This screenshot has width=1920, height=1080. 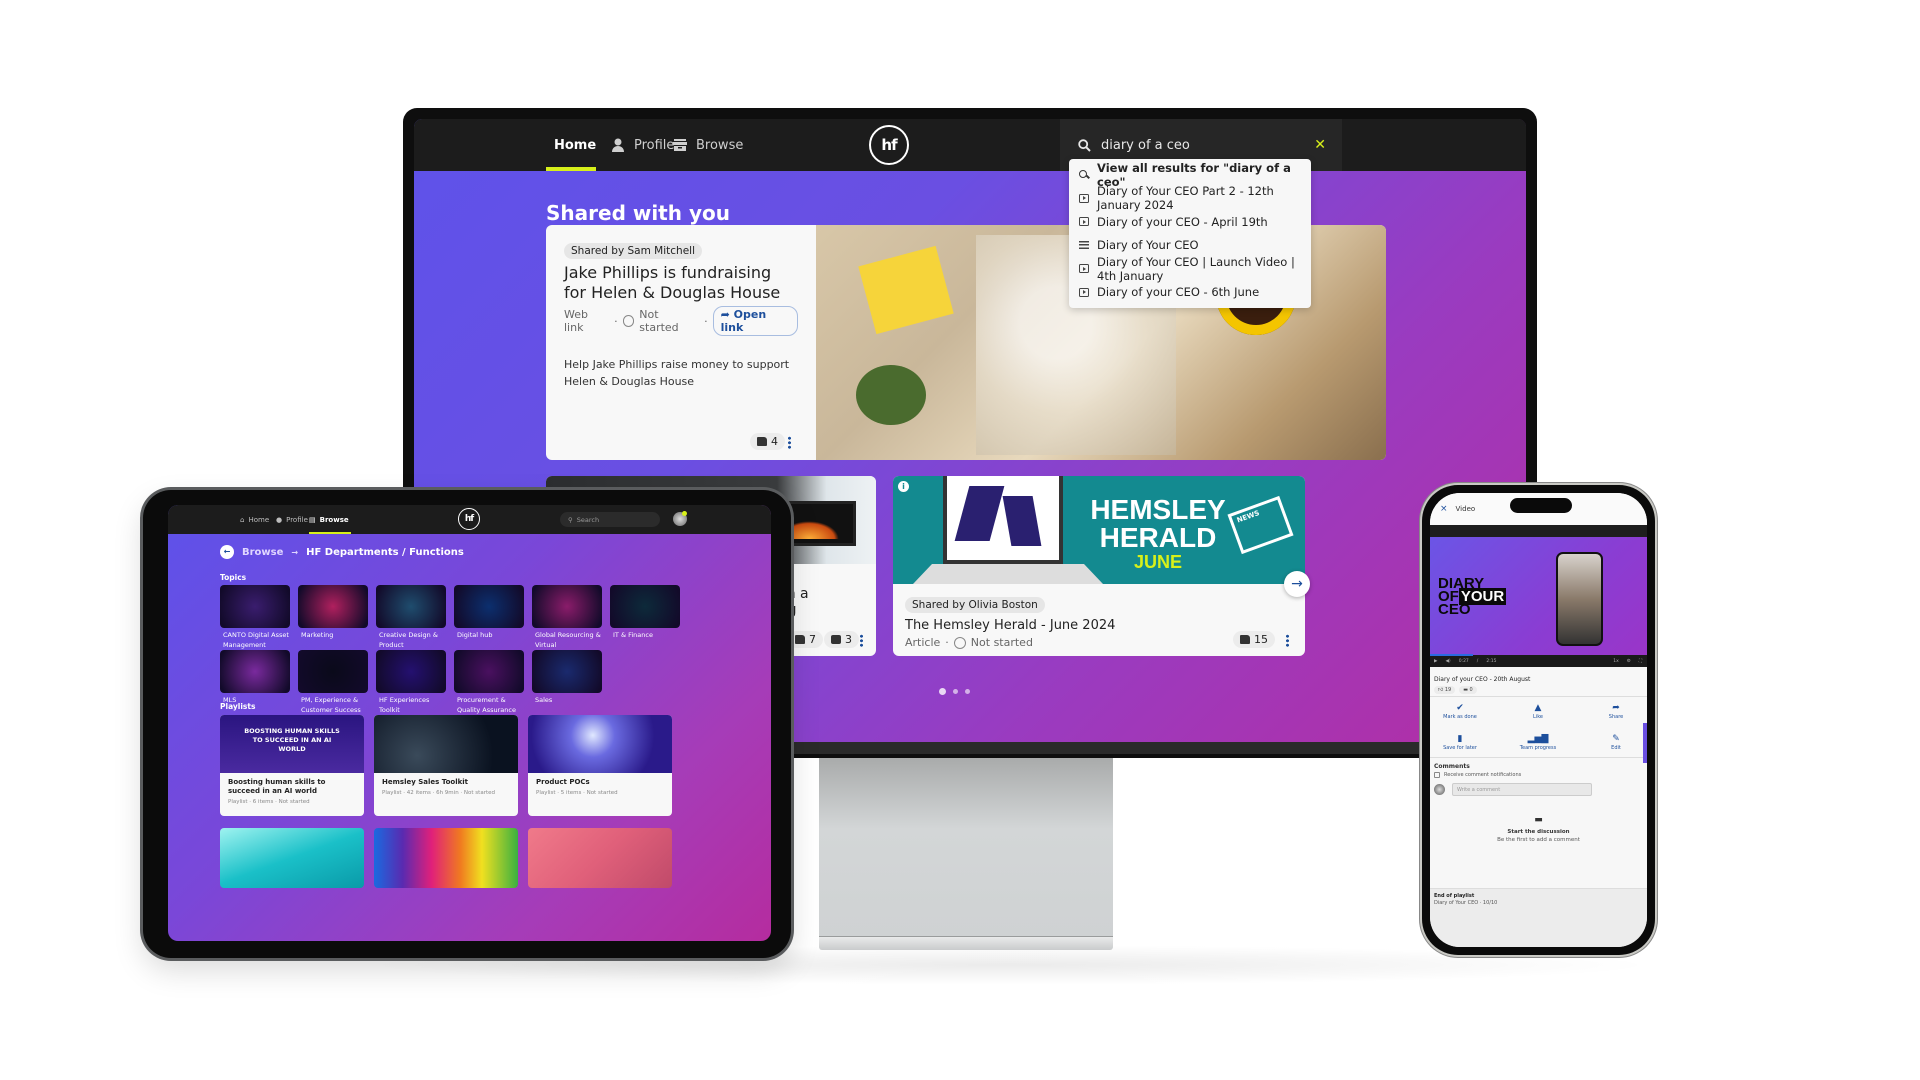 I want to click on like-count: 15, so click(x=1254, y=639).